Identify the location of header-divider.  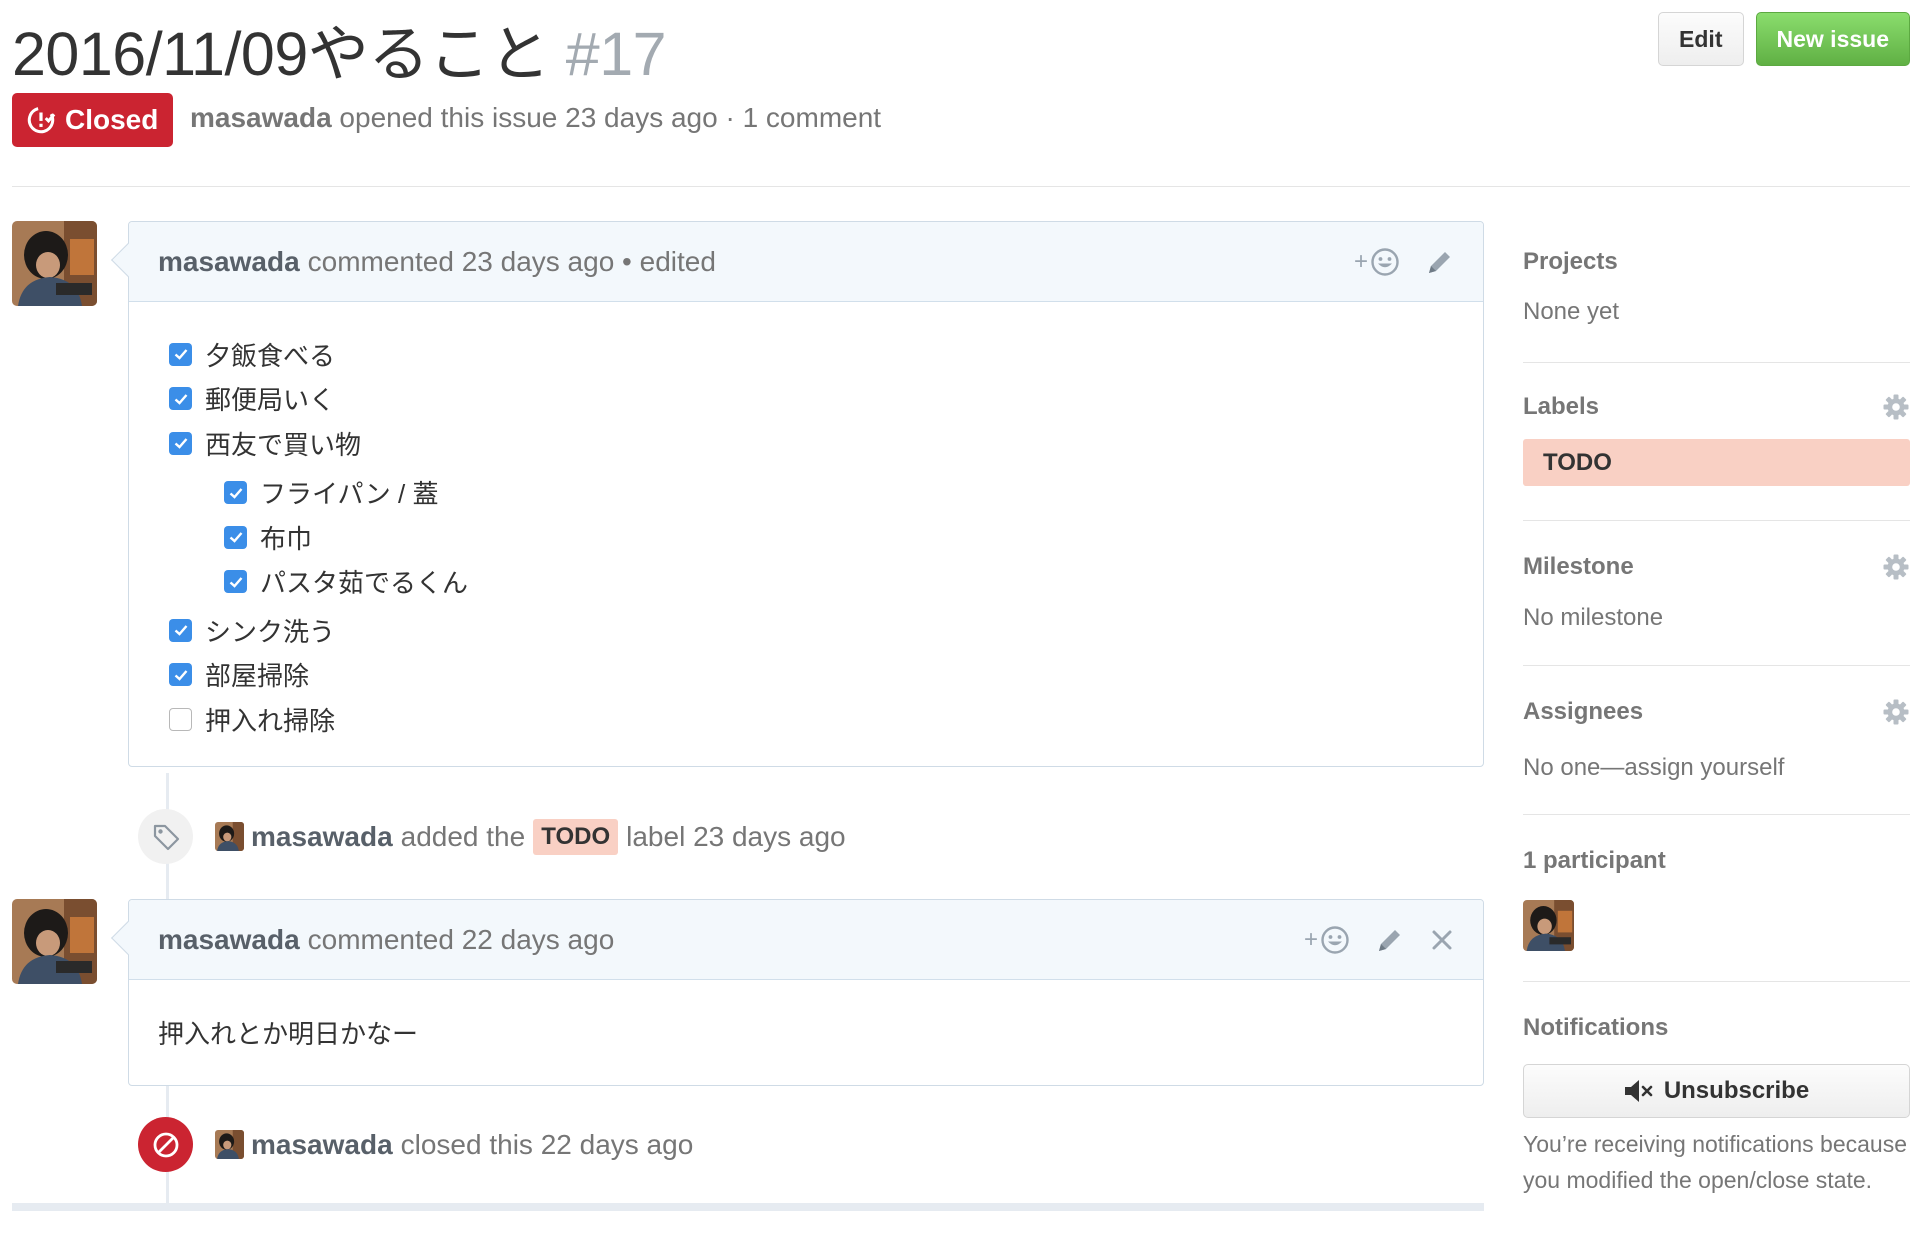
(961, 186).